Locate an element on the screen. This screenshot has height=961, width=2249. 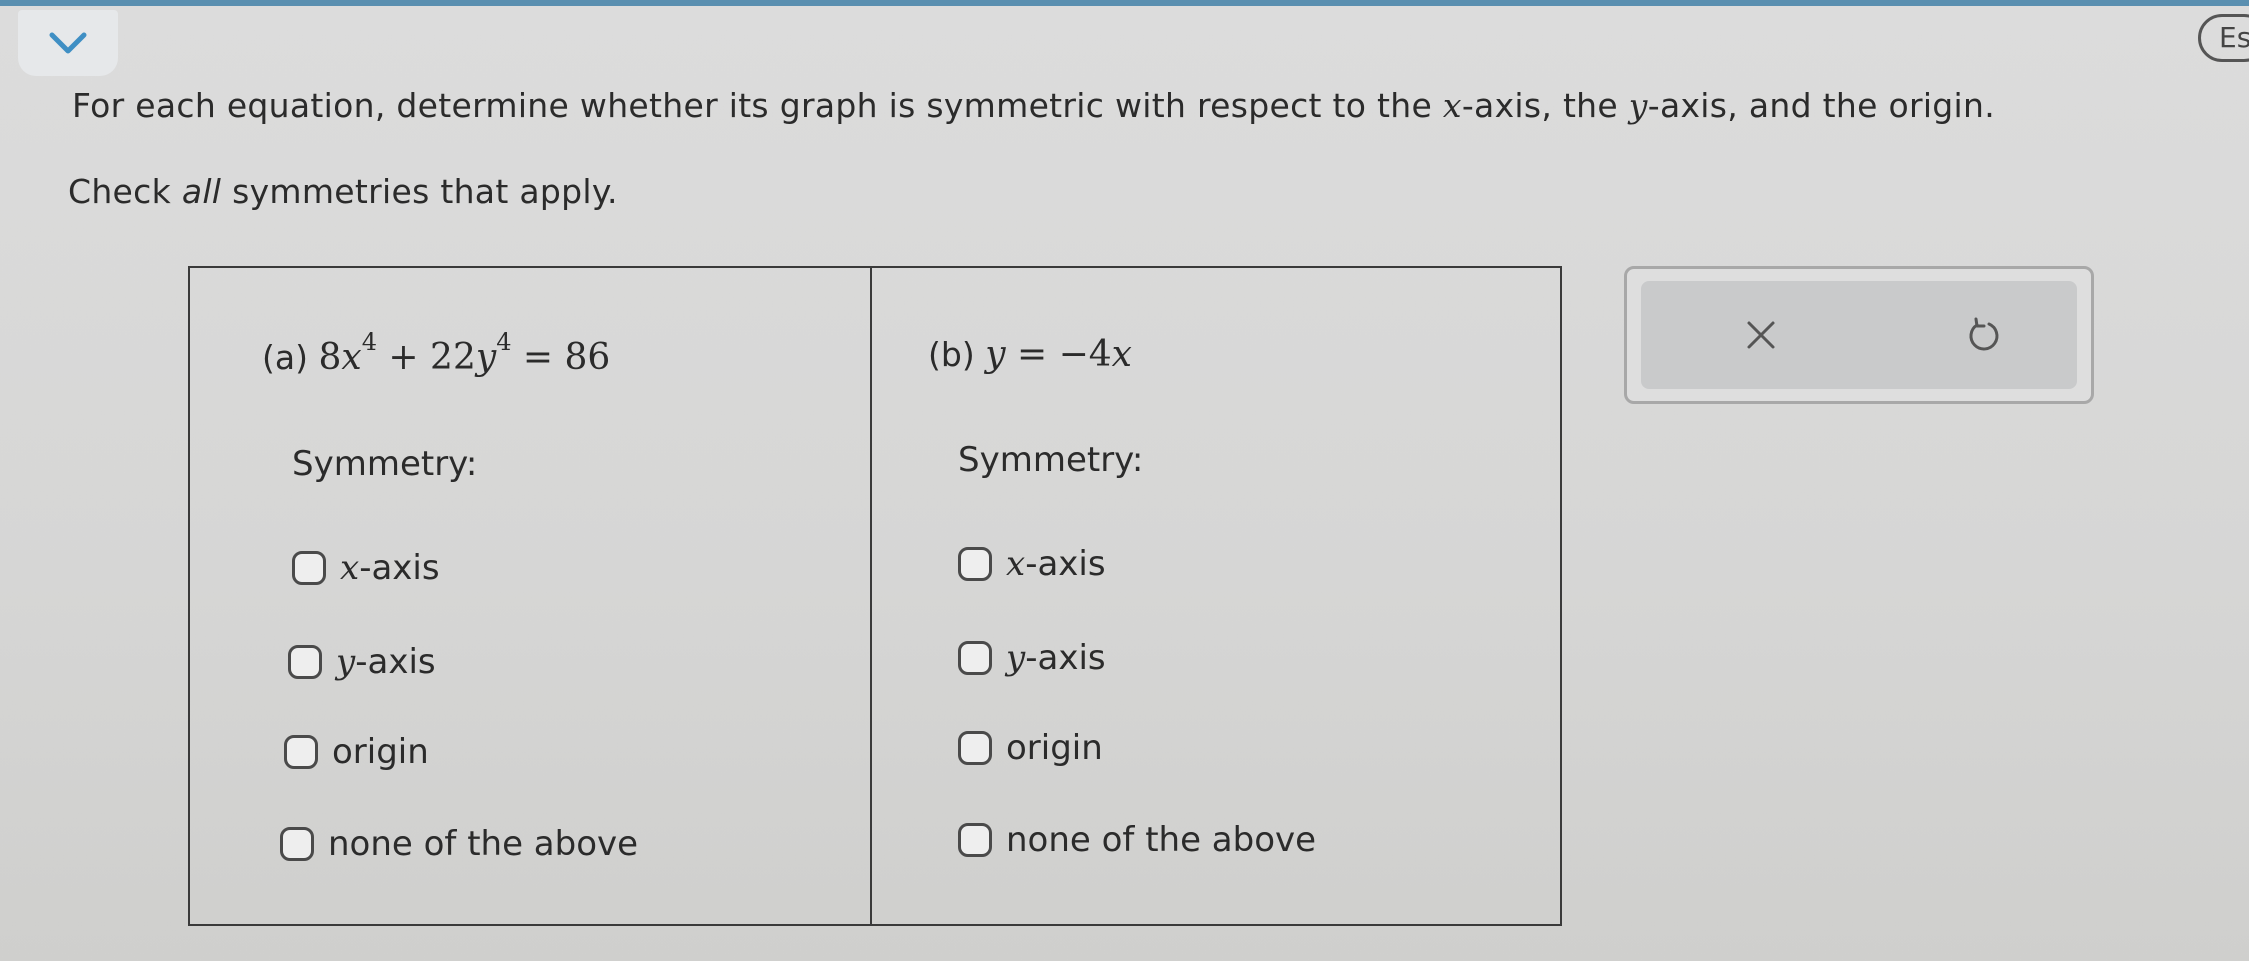
part-a-symmetry-label: Symmetry: is located at coordinates (385, 464).